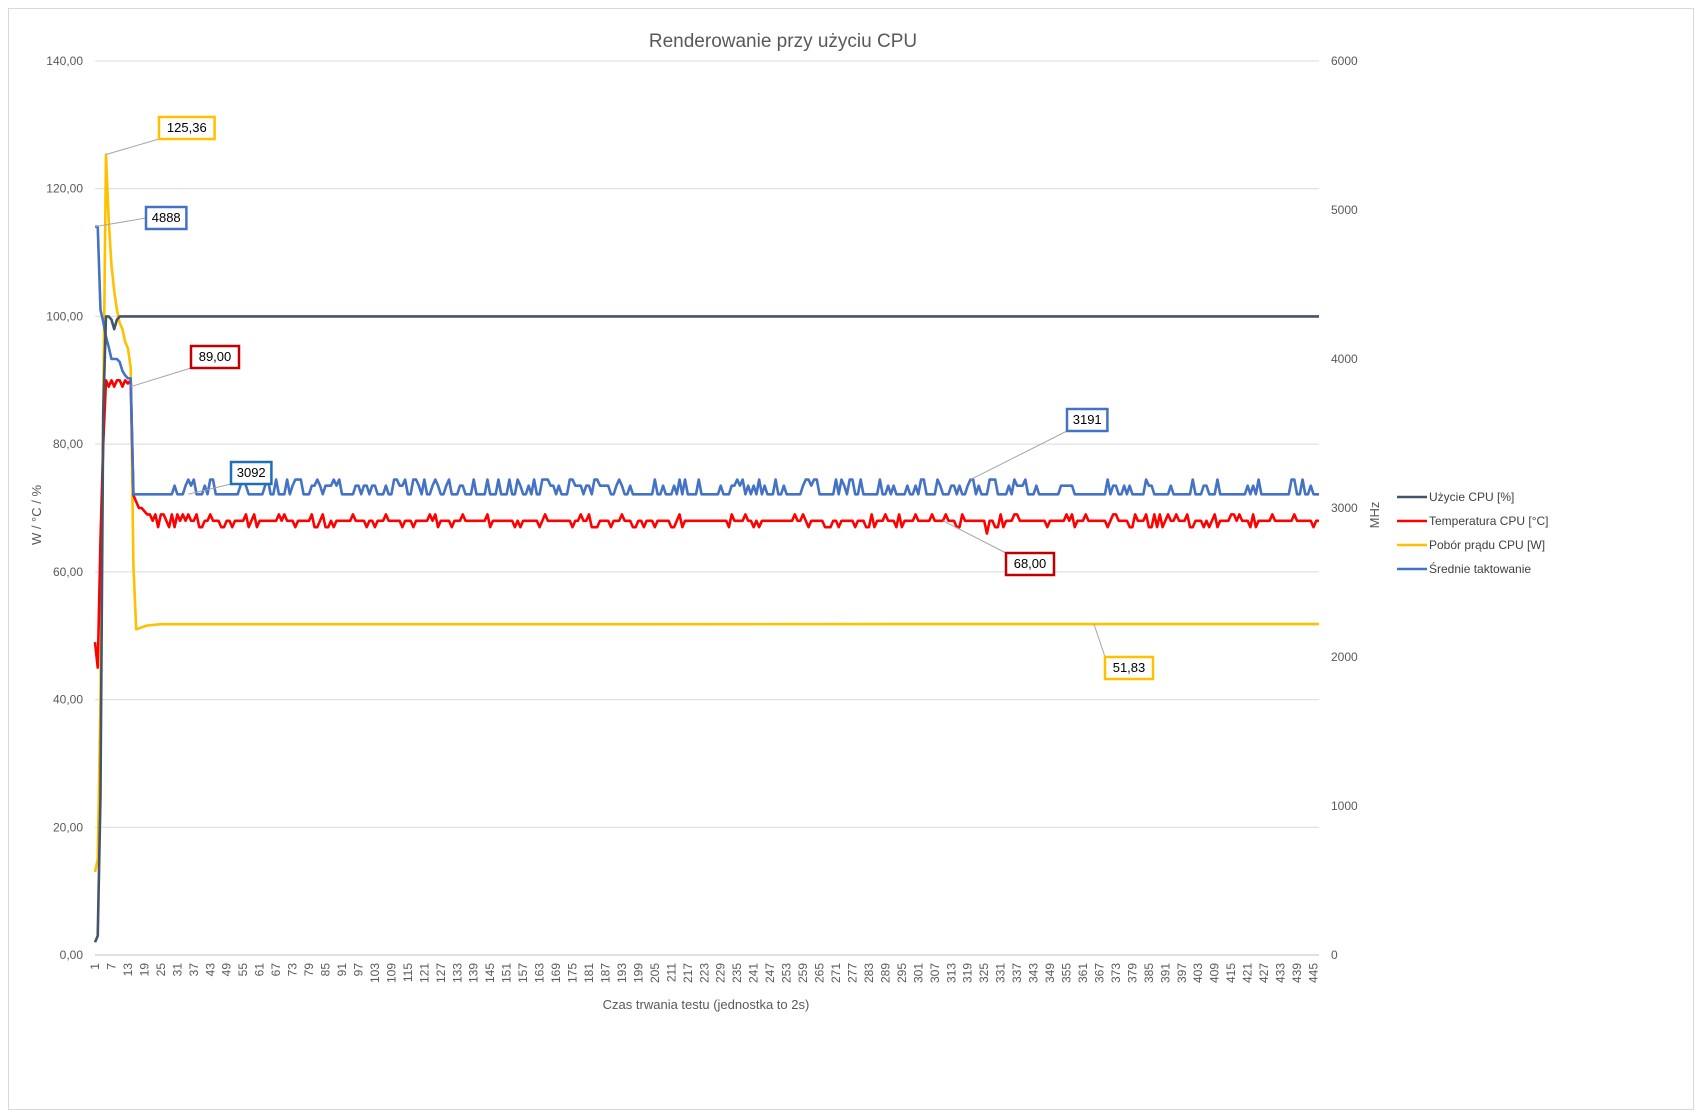 Image resolution: width=1702 pixels, height=1118 pixels. Describe the element at coordinates (573, 973) in the screenshot. I see `x-tick-label: 175` at that location.